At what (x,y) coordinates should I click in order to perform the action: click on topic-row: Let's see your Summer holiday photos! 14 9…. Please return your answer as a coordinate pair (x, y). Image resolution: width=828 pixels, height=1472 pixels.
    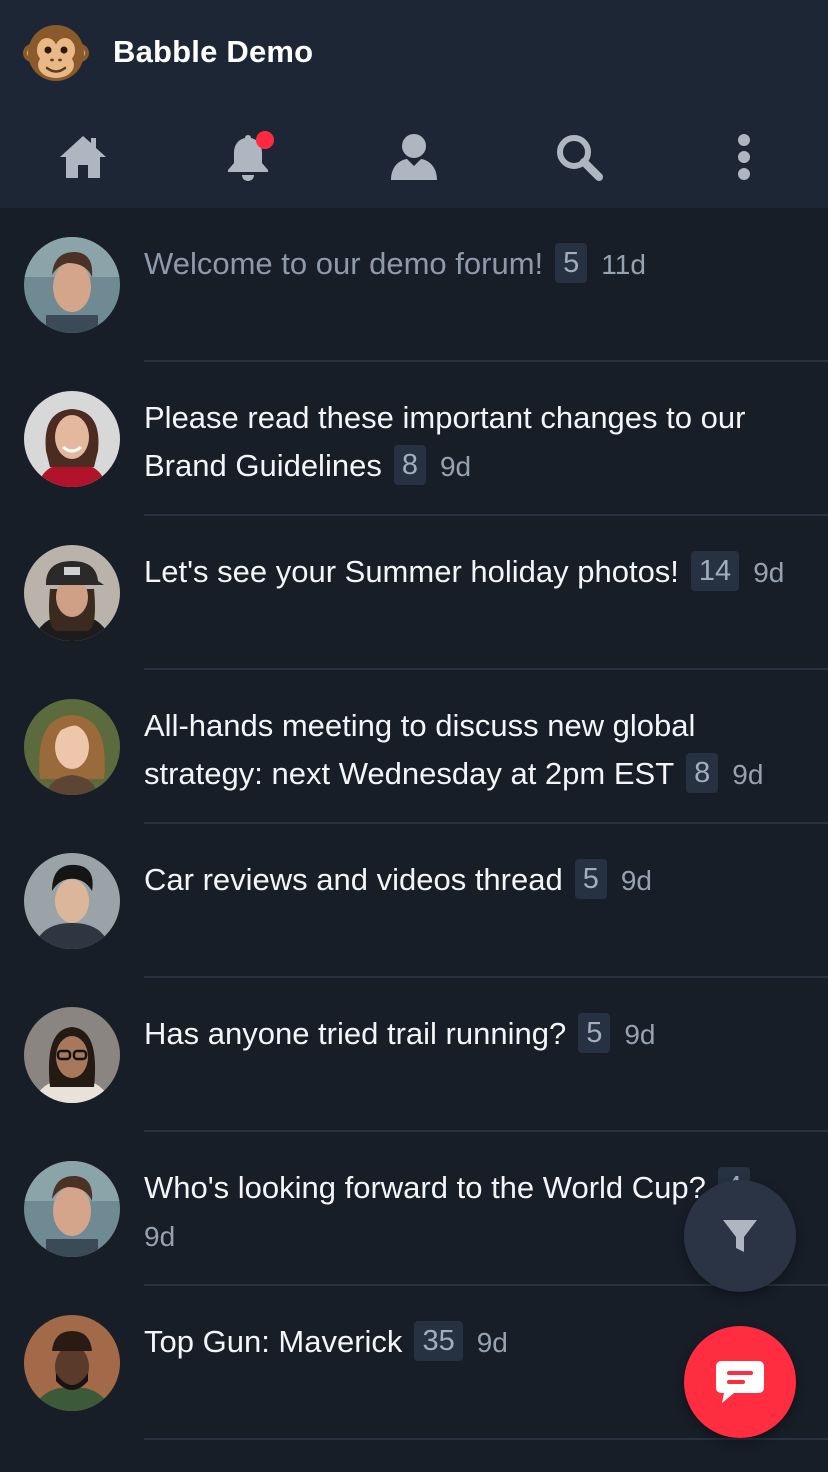
    Looking at the image, I should click on (414, 593).